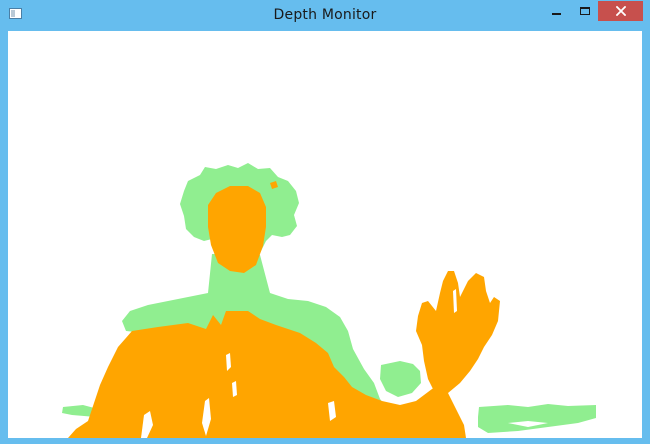 This screenshot has height=444, width=650. I want to click on minimize-button, so click(556, 11).